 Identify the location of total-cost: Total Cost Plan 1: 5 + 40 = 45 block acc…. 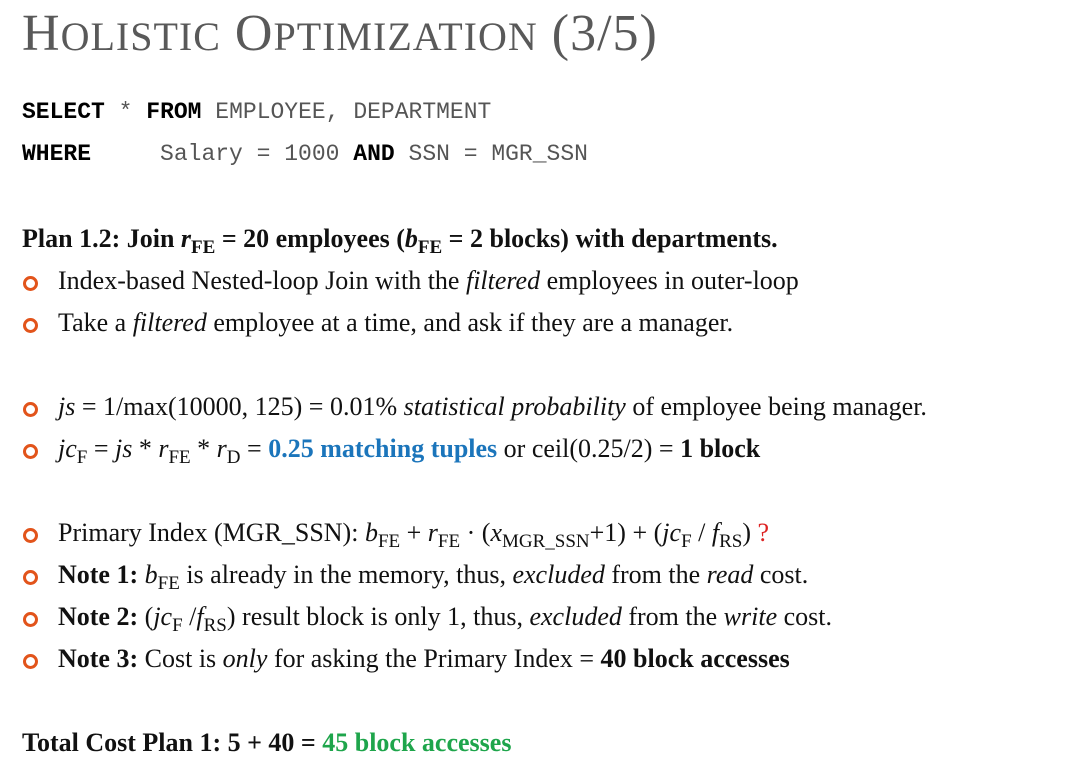
(267, 742).